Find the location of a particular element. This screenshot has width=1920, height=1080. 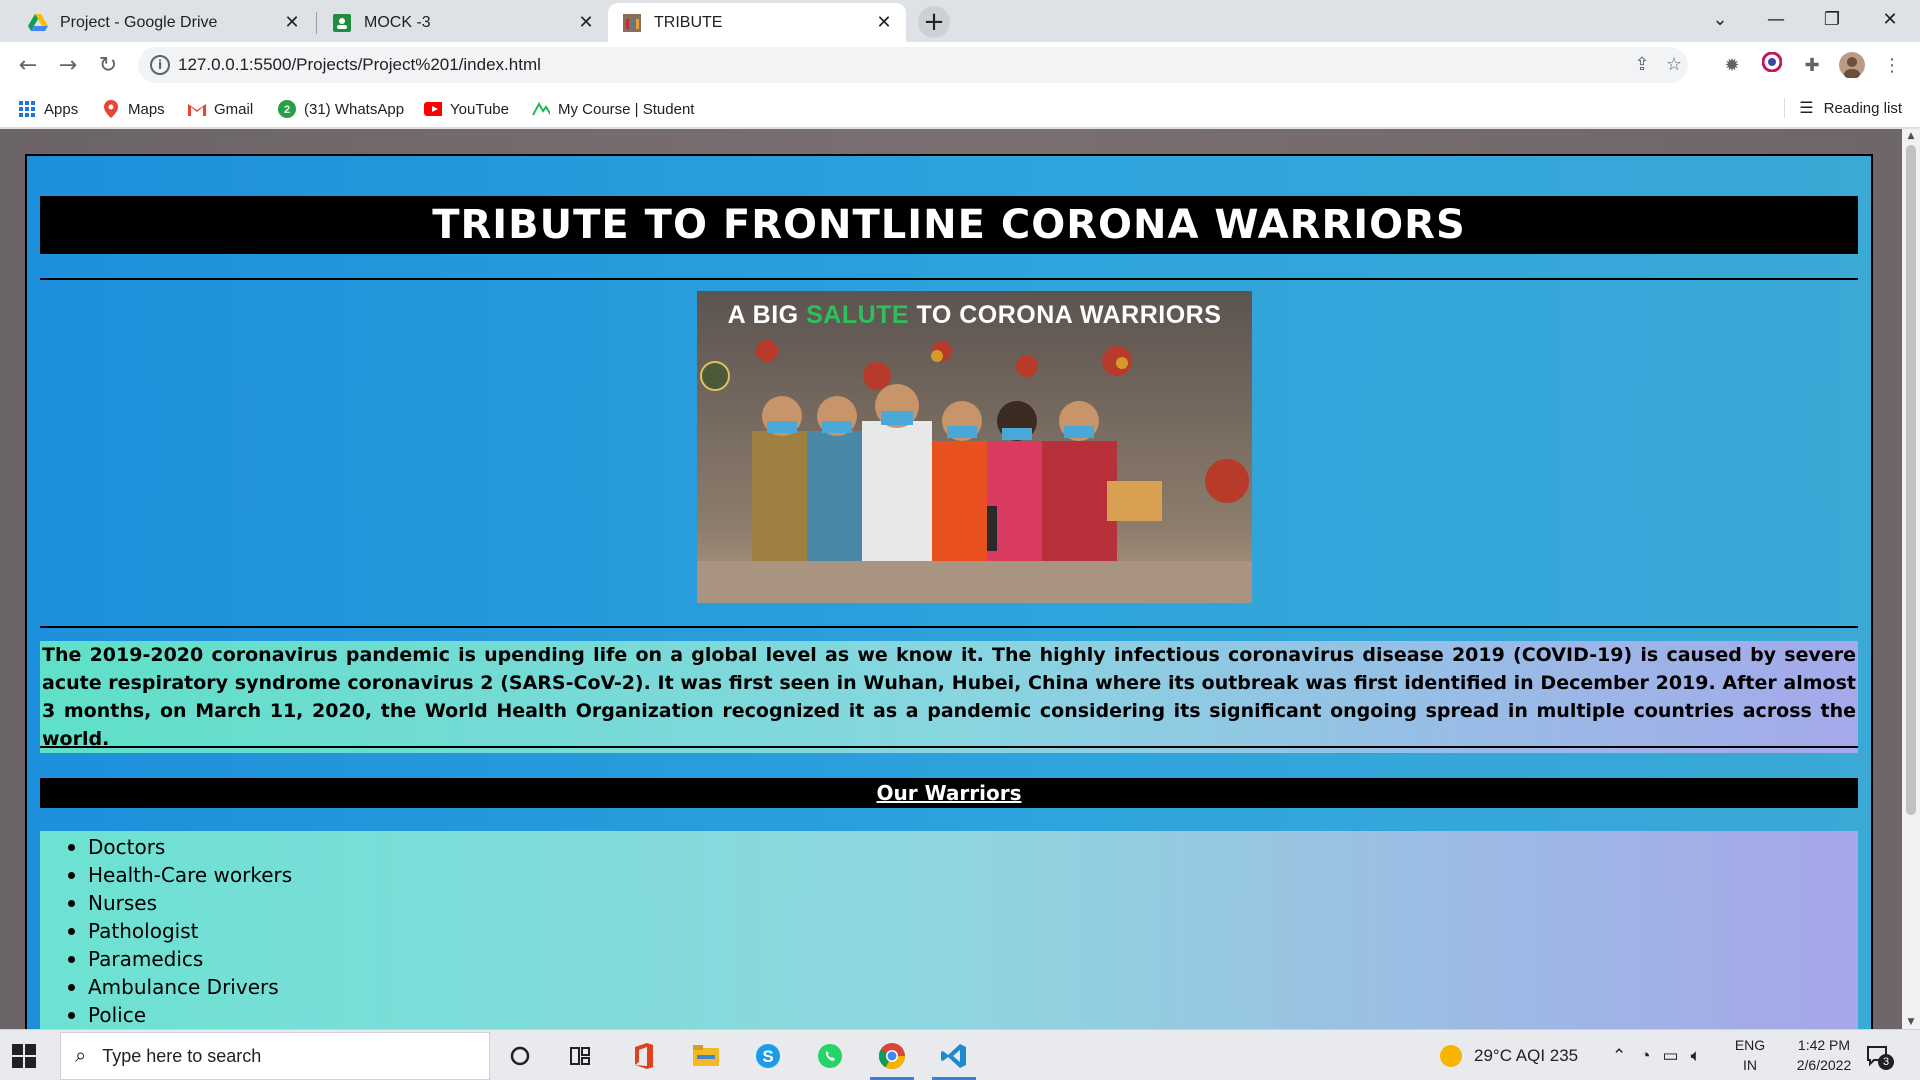

menu-kebab-icon: ⋮ is located at coordinates (1892, 66).